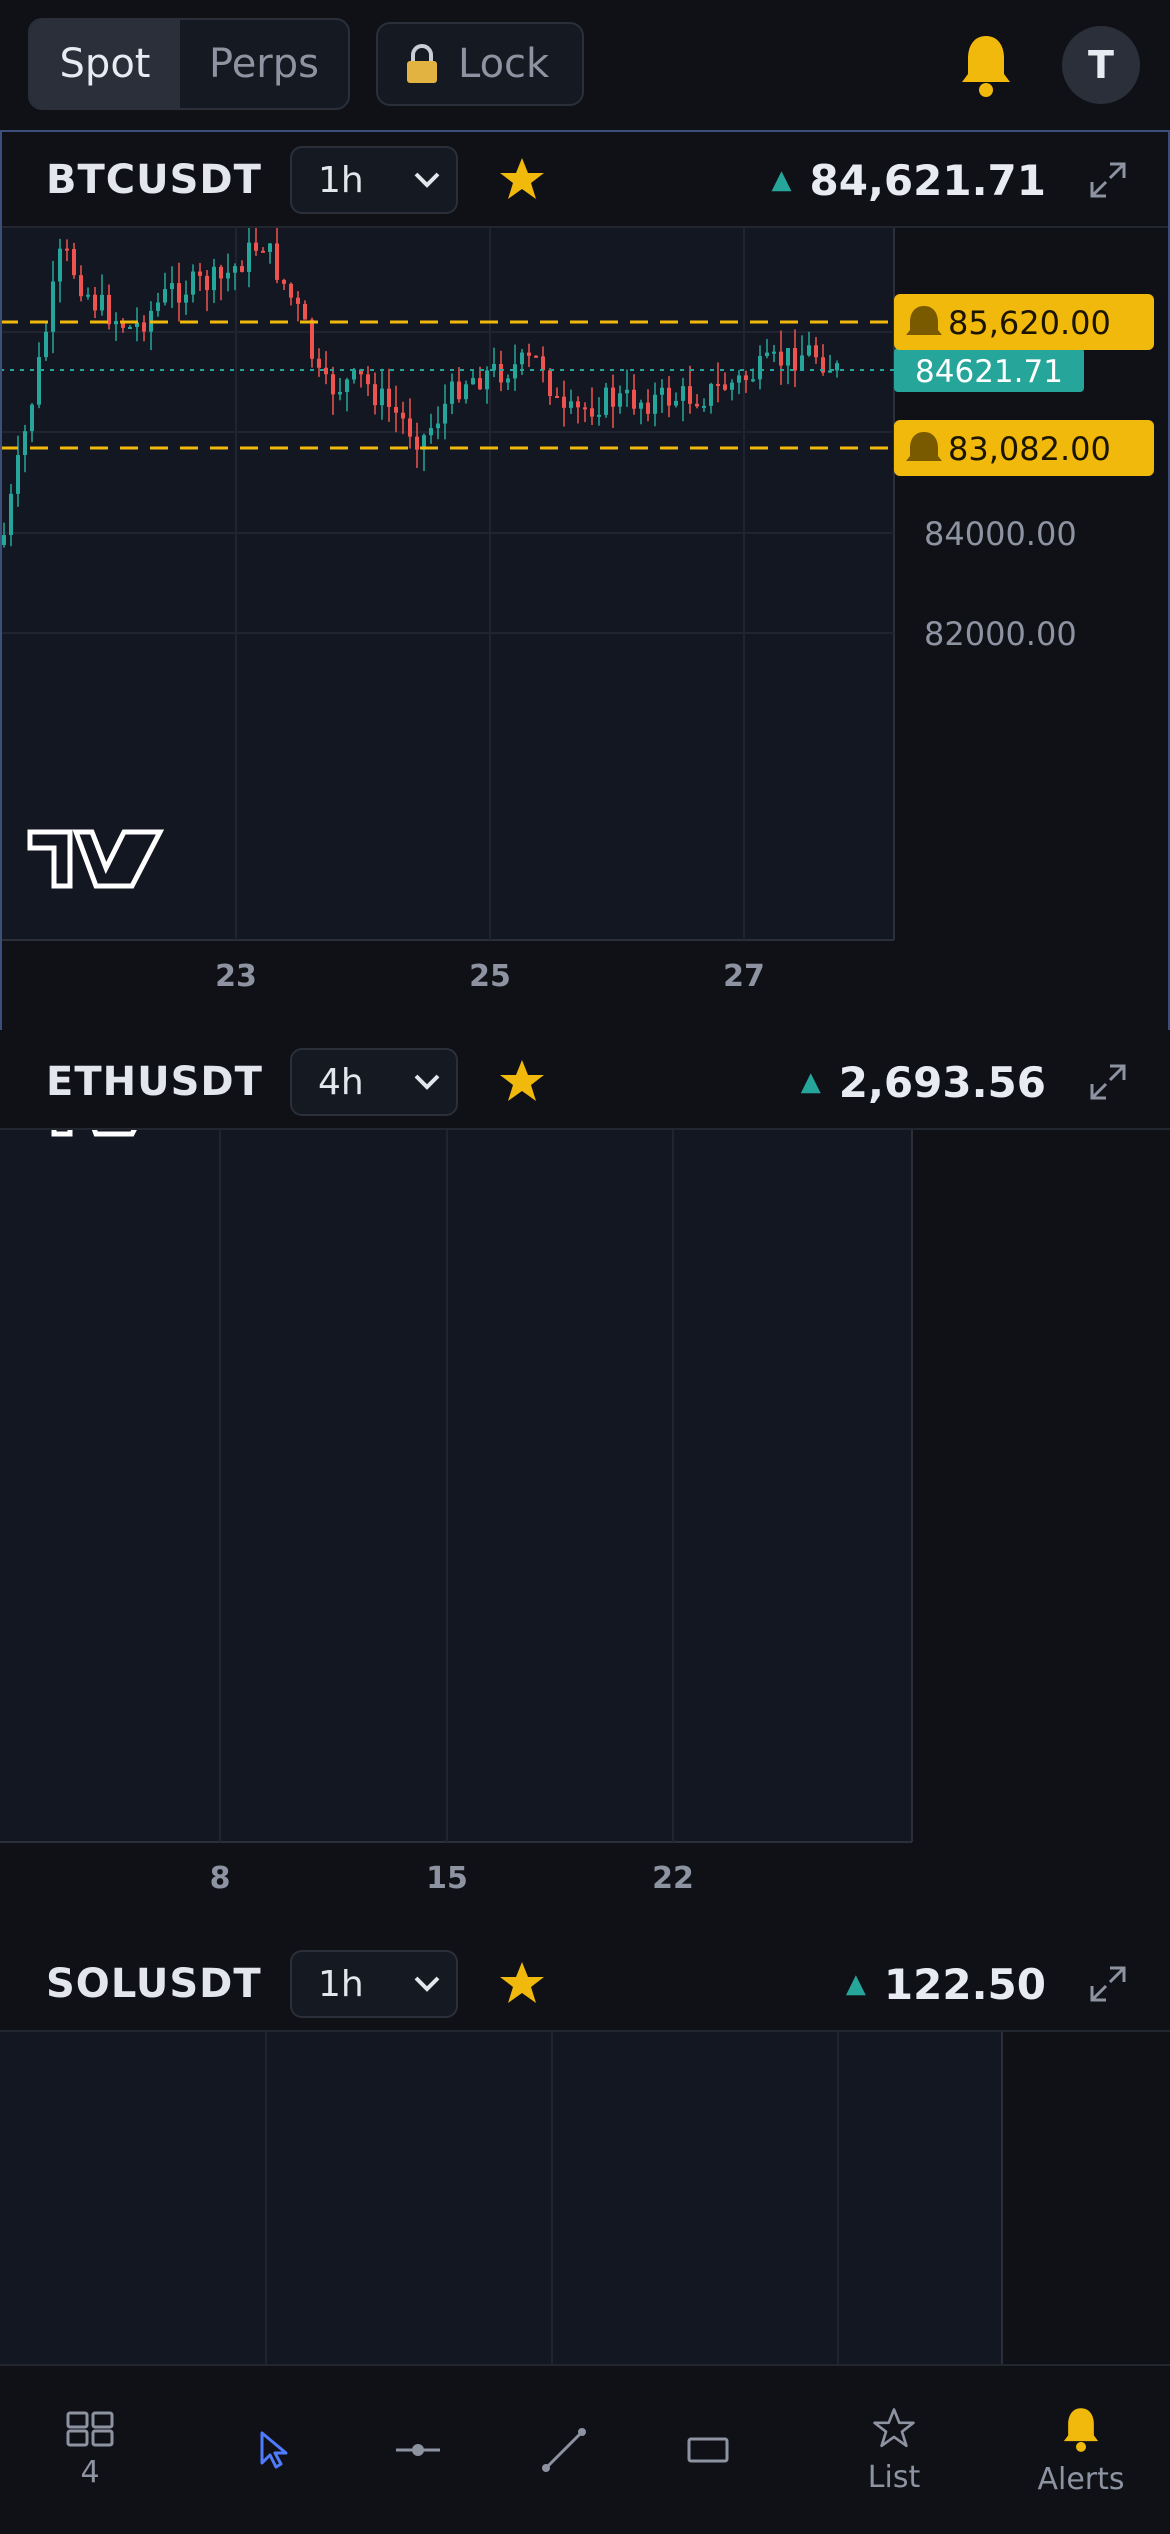 This screenshot has height=2534, width=1170. Describe the element at coordinates (744, 976) in the screenshot. I see `time-tick-label: 27` at that location.